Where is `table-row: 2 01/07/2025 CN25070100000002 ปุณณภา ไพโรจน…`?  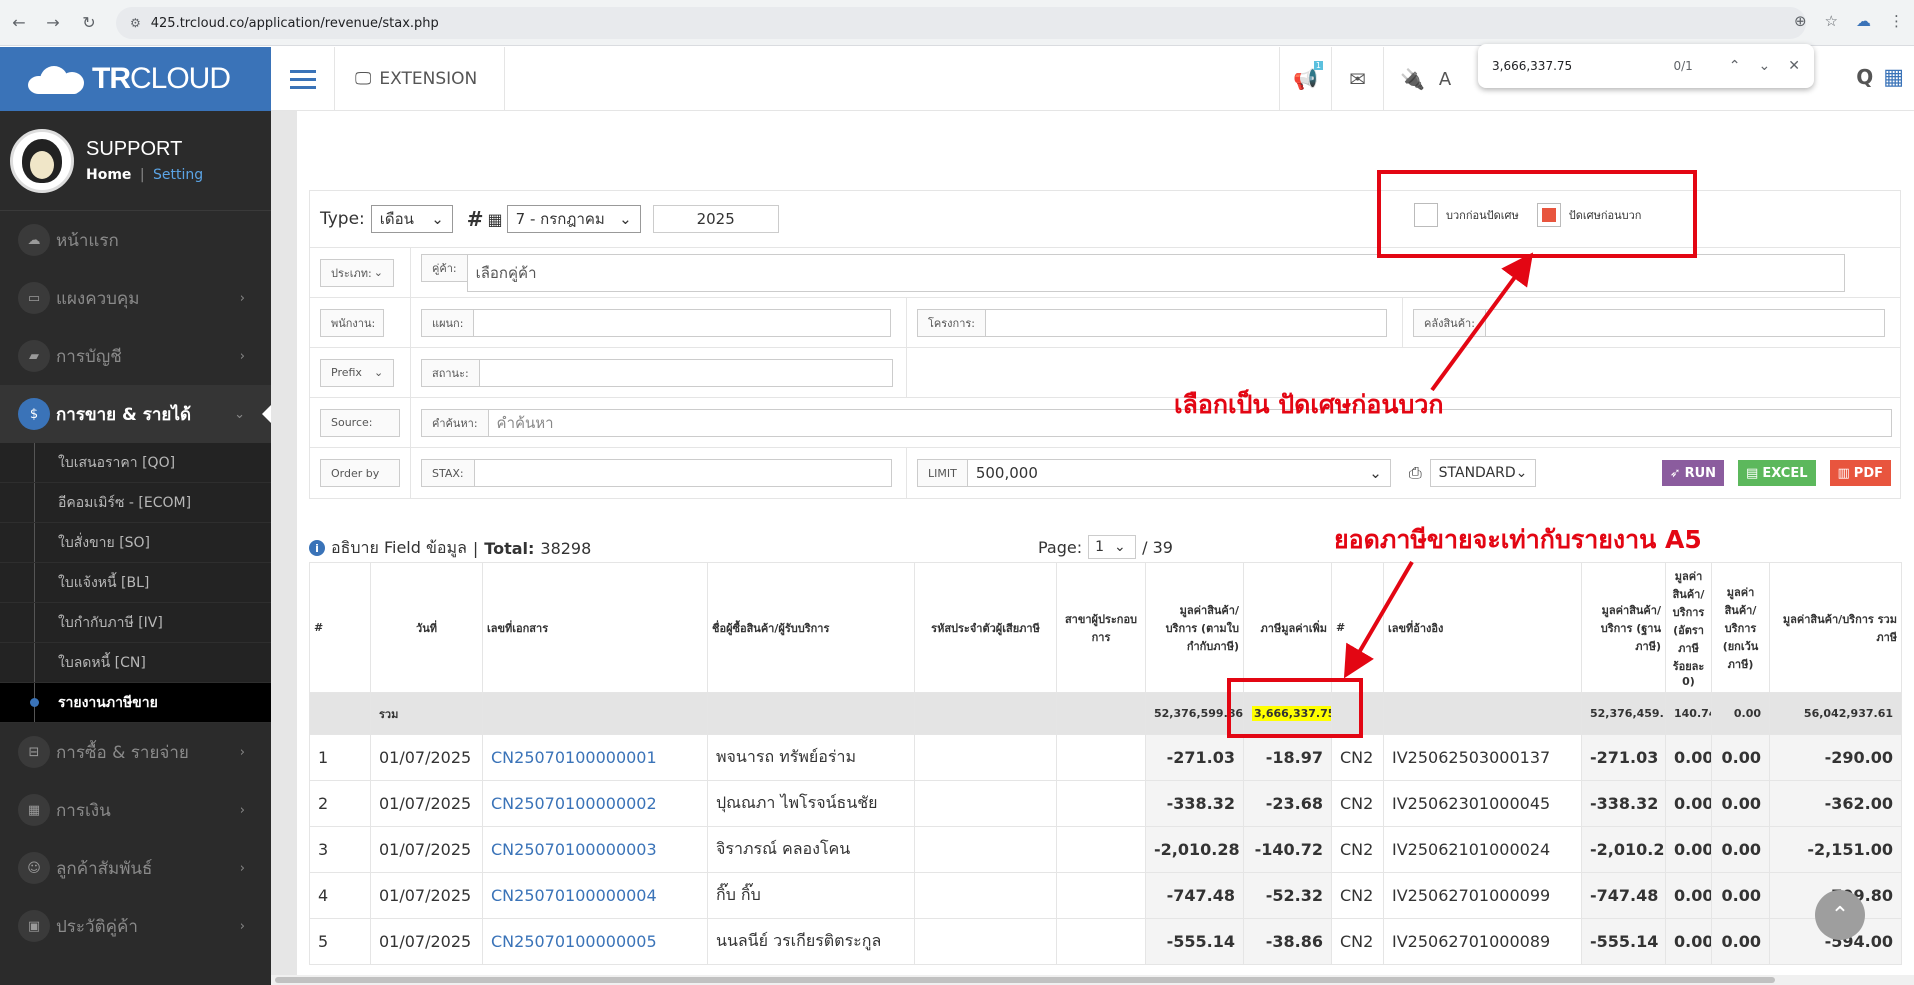 table-row: 2 01/07/2025 CN25070100000002 ปุณณภา ไพโรจน… is located at coordinates (1105, 803).